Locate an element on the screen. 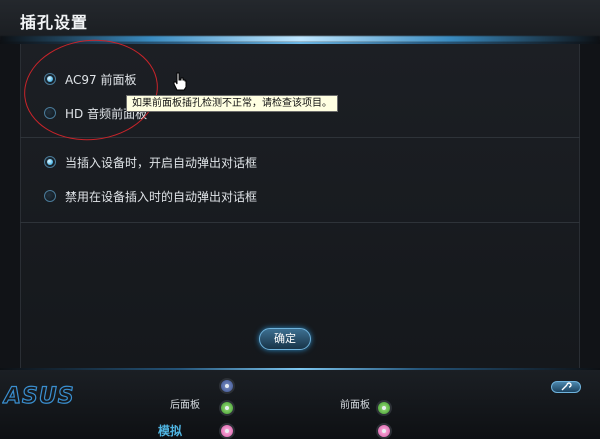  mode-label: 模拟 is located at coordinates (170, 431).